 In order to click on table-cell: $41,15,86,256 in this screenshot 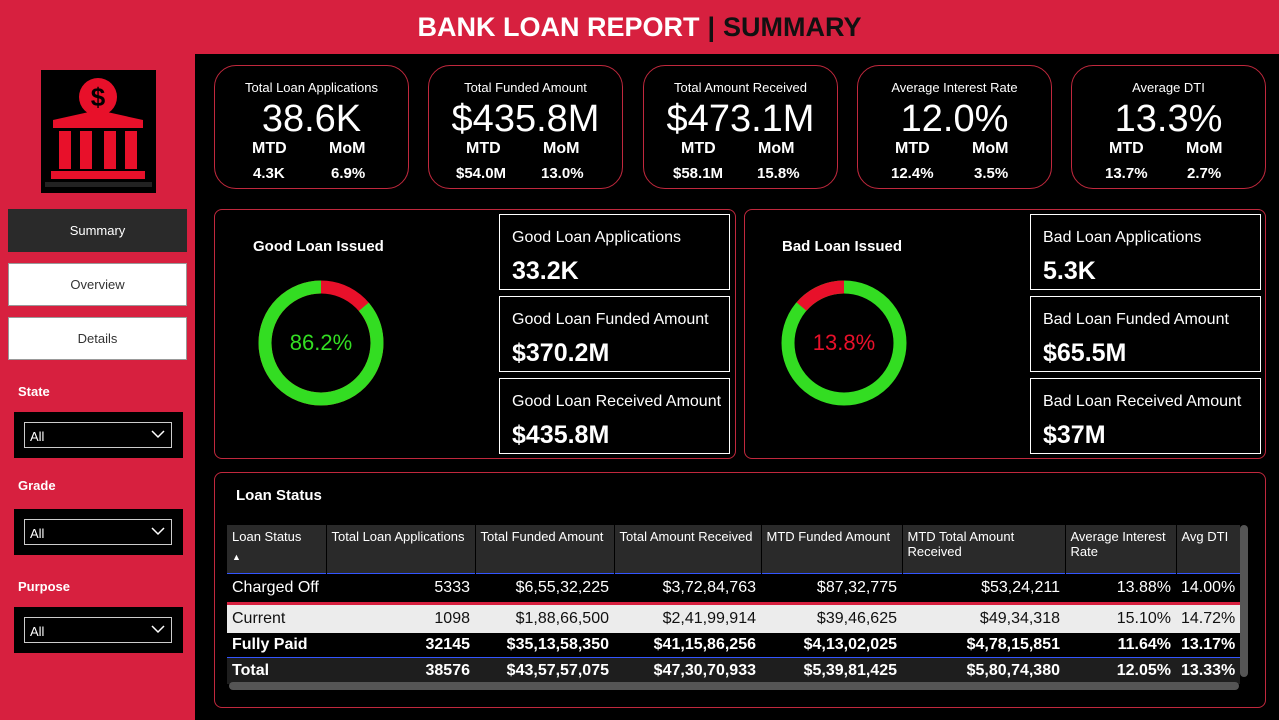, I will do `click(704, 644)`.